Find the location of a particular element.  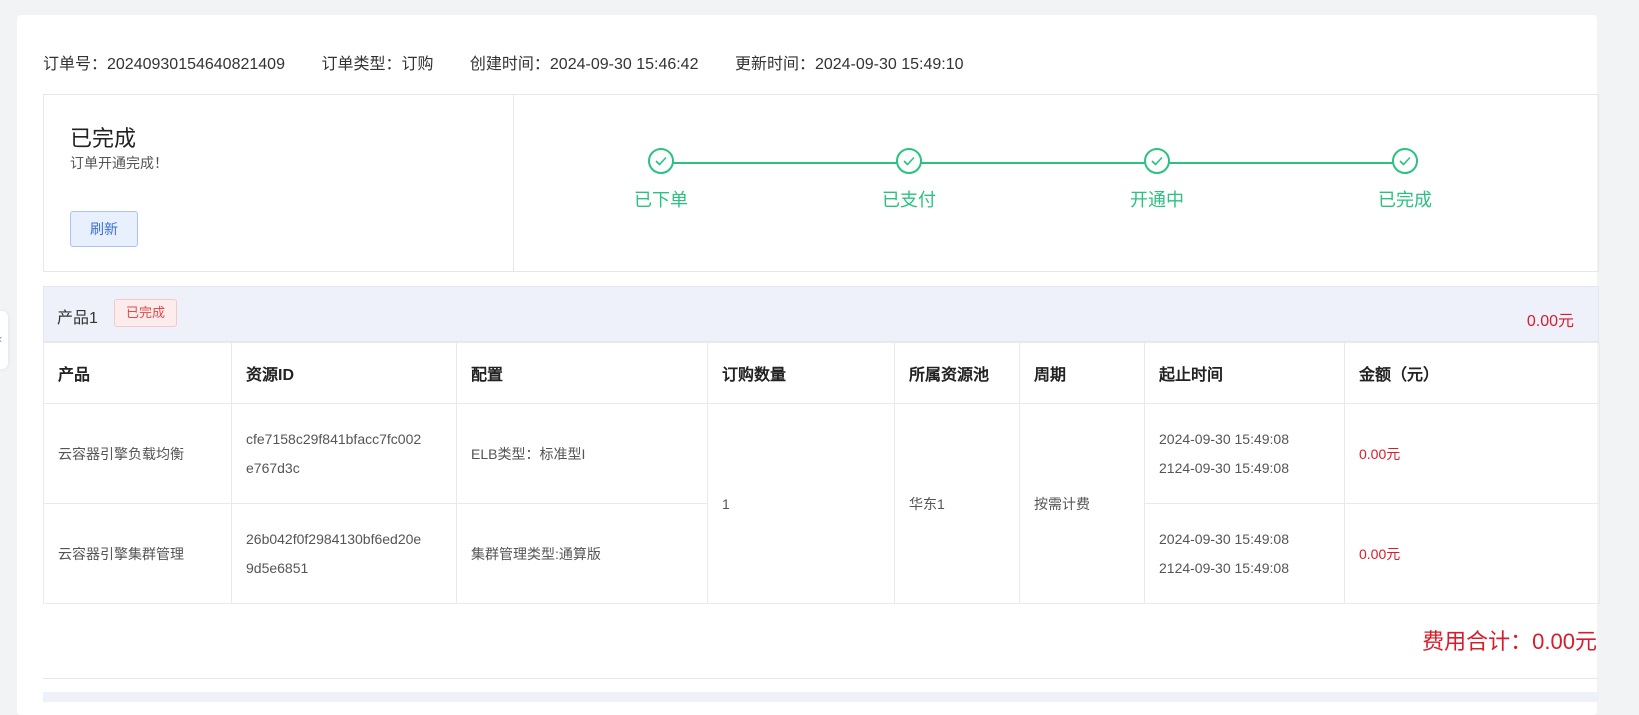

resource-id-line: 9d5e6851 is located at coordinates (277, 567).